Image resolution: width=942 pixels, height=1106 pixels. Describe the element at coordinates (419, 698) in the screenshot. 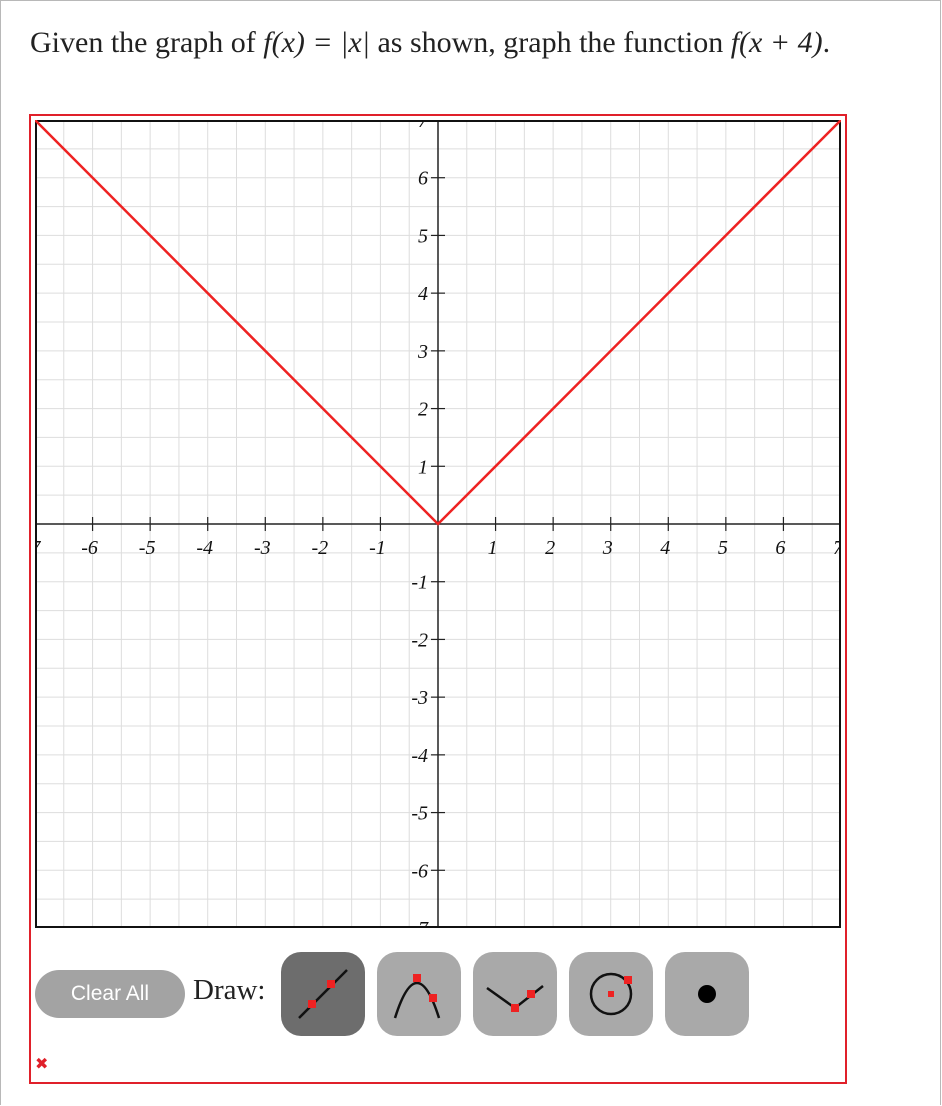

I see `y-tick-label: -3` at that location.